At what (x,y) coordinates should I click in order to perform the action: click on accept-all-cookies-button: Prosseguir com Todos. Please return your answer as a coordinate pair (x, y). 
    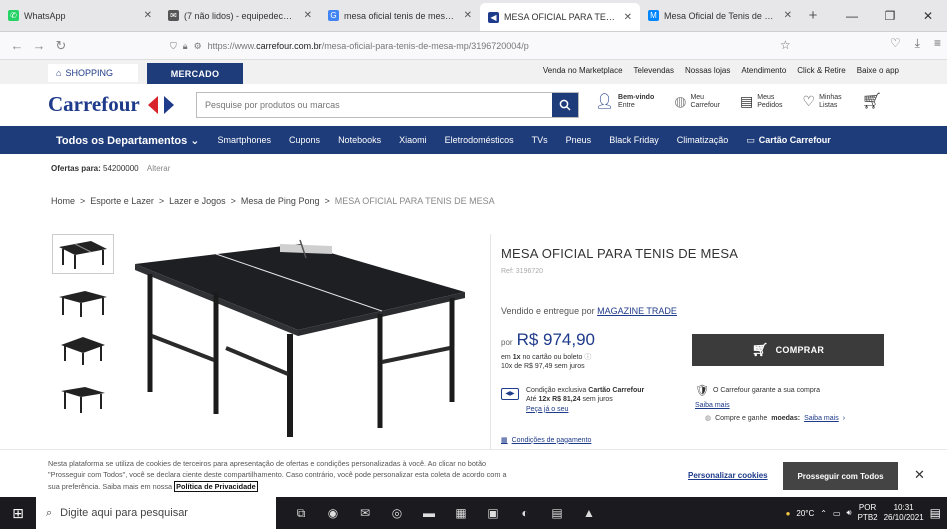
    Looking at the image, I should click on (840, 476).